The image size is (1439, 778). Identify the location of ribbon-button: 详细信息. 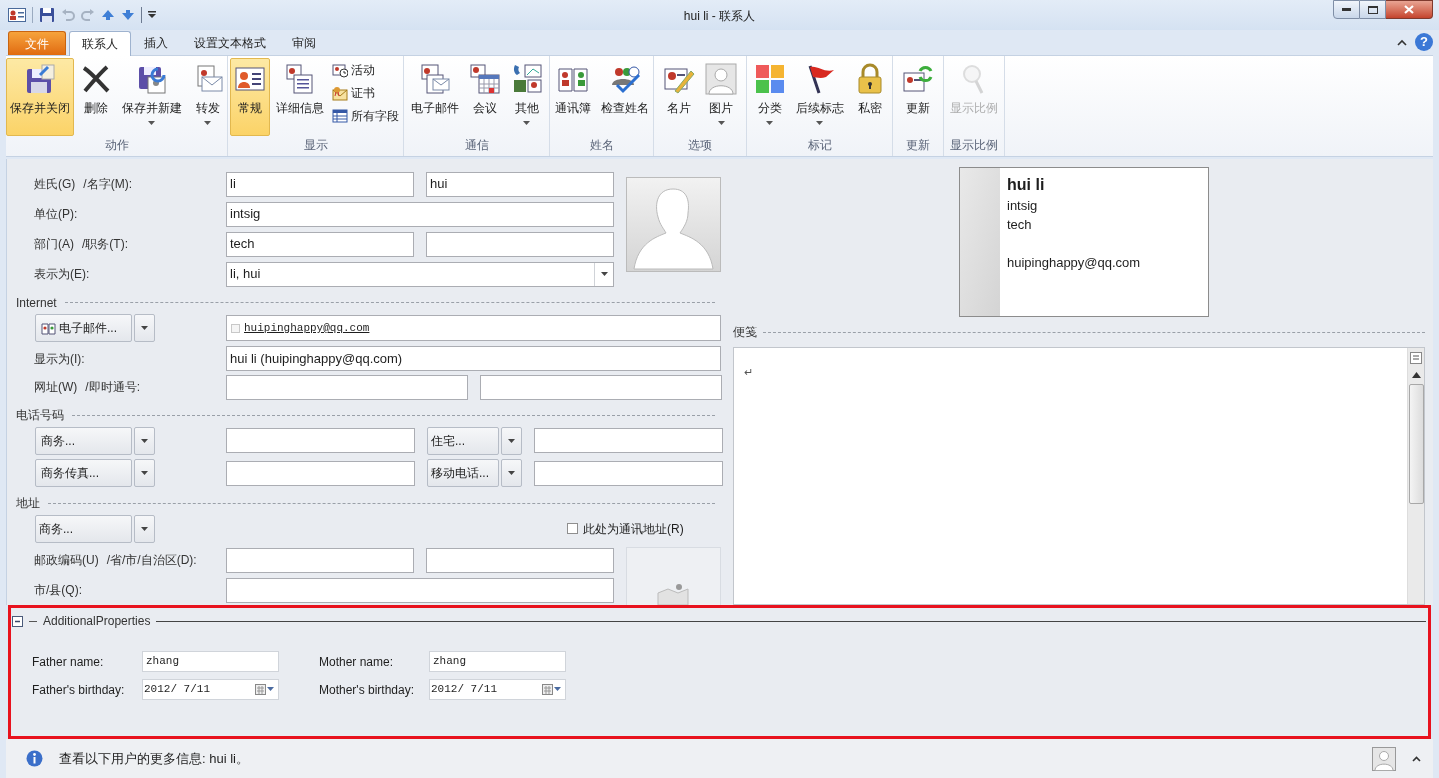
(300, 97).